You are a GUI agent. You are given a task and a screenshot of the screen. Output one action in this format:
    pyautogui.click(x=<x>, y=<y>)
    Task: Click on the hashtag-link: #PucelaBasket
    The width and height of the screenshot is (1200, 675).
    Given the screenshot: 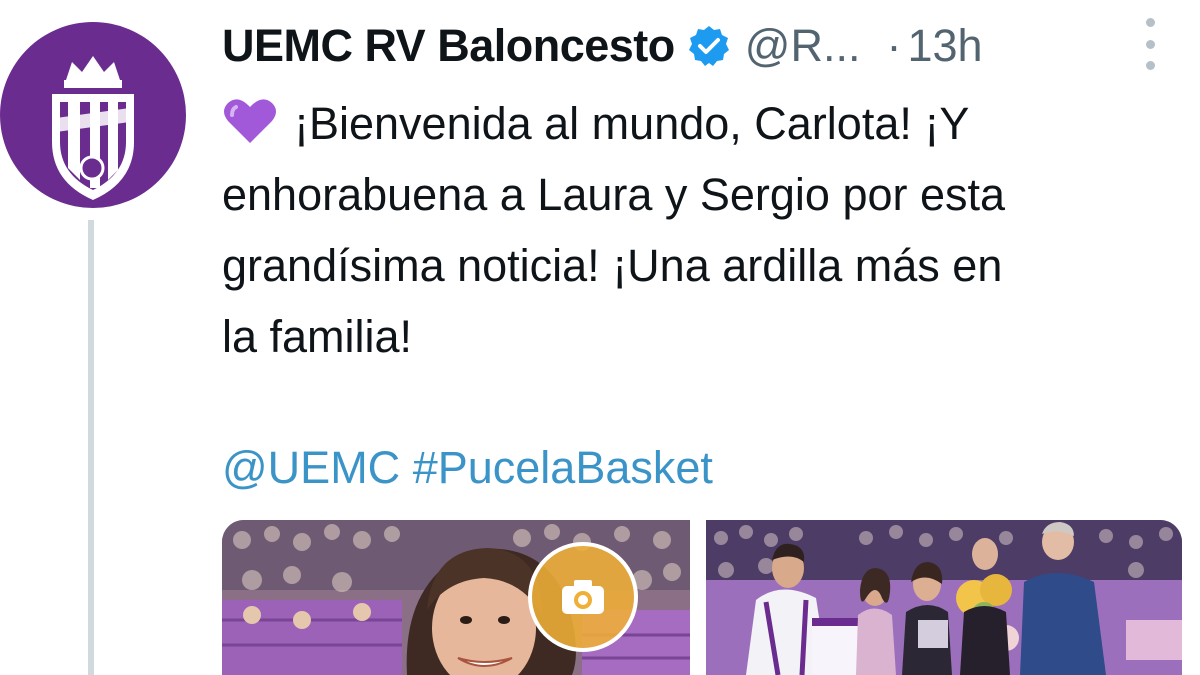 What is the action you would take?
    pyautogui.click(x=563, y=467)
    